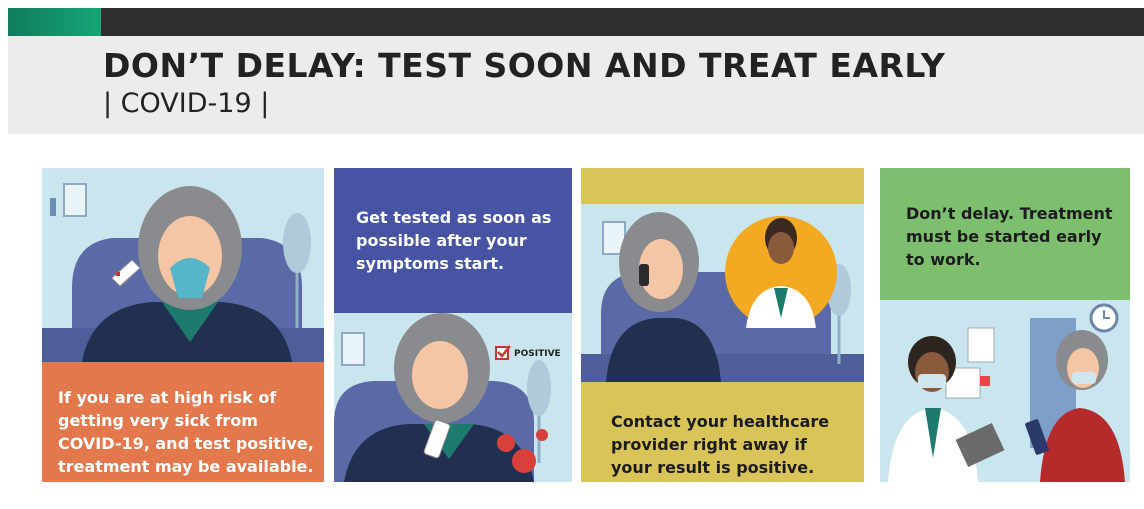  I want to click on positive-badge: POSITIVE, so click(537, 354).